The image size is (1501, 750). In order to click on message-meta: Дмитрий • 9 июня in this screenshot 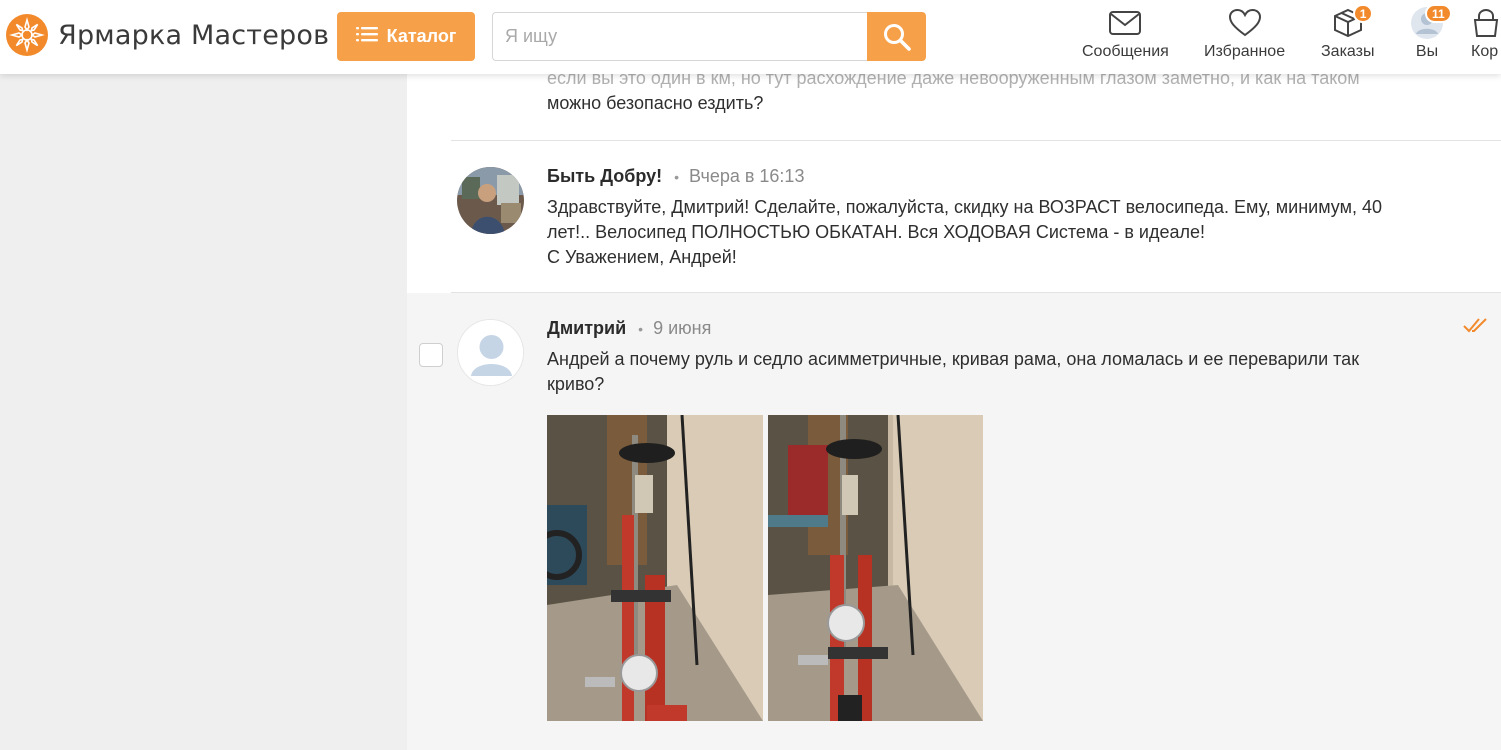, I will do `click(629, 328)`.